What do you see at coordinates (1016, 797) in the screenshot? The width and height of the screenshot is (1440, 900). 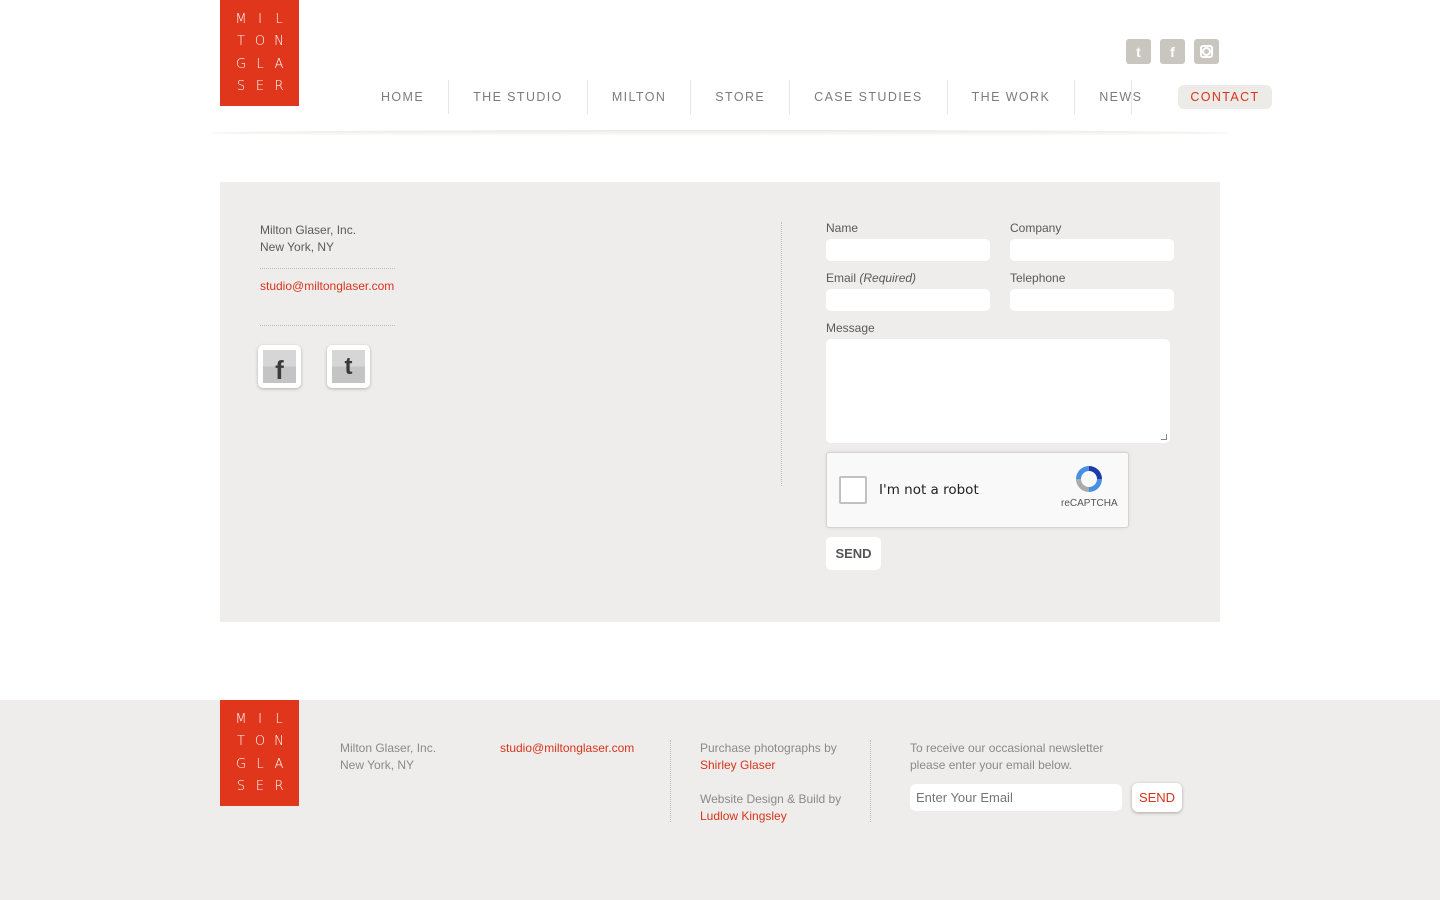 I see `newsletter-email-input` at bounding box center [1016, 797].